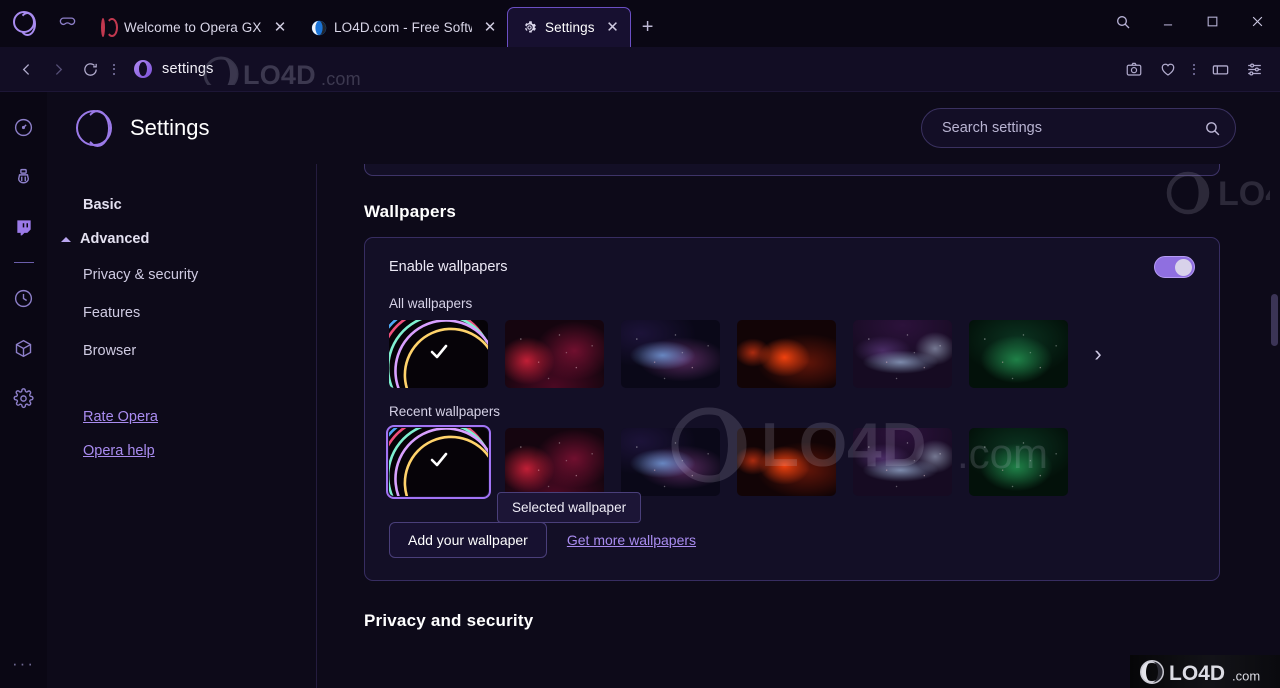  Describe the element at coordinates (199, 313) in the screenshot. I see `nav-item-features: Features` at that location.